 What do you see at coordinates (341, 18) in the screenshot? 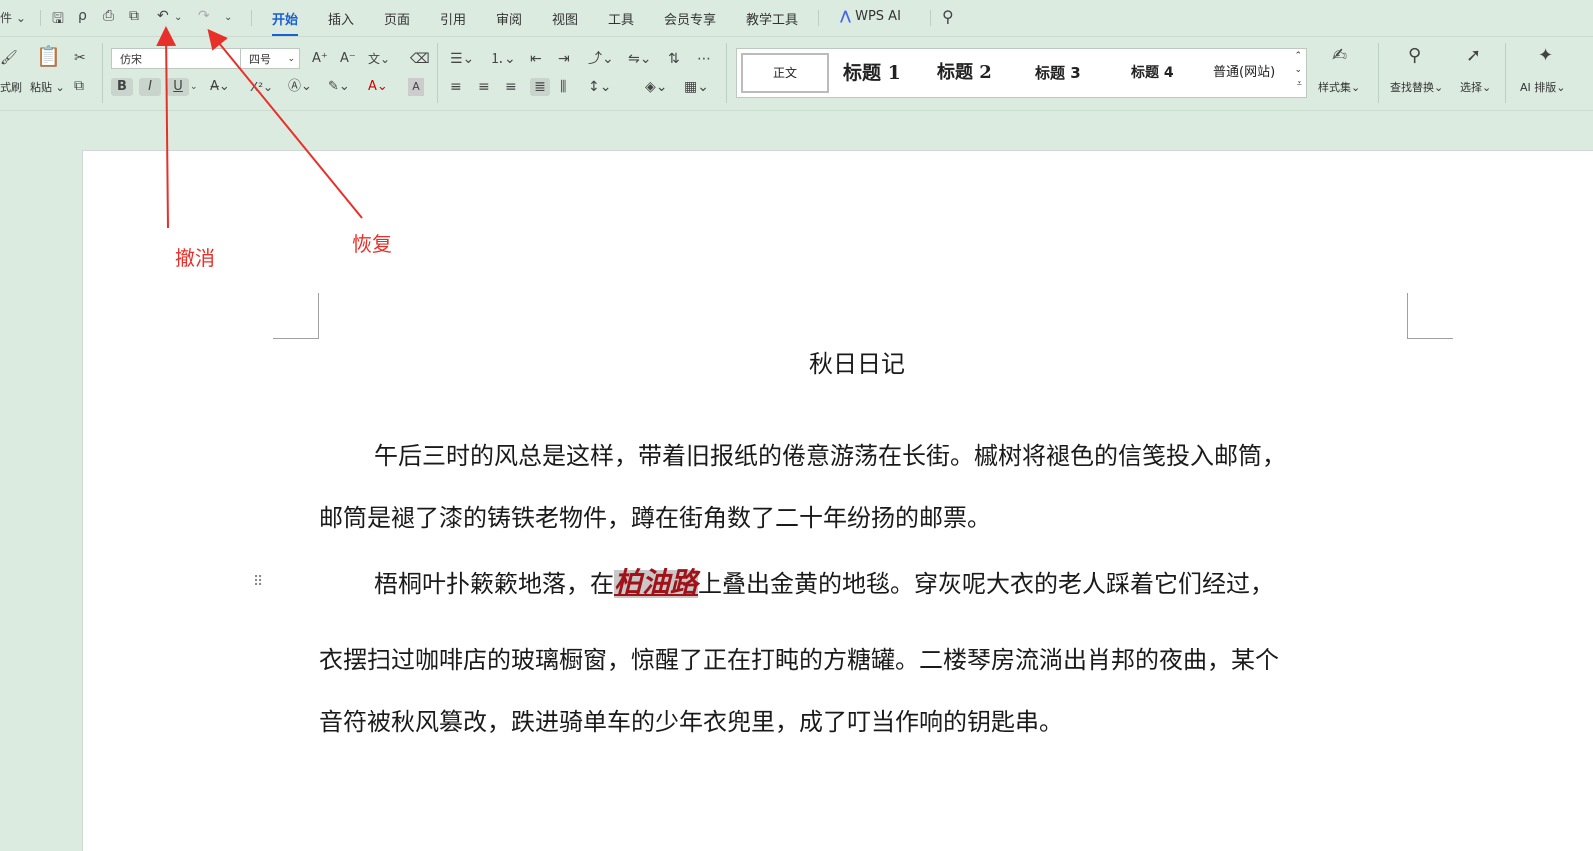
I see `tab-insert: 插入` at bounding box center [341, 18].